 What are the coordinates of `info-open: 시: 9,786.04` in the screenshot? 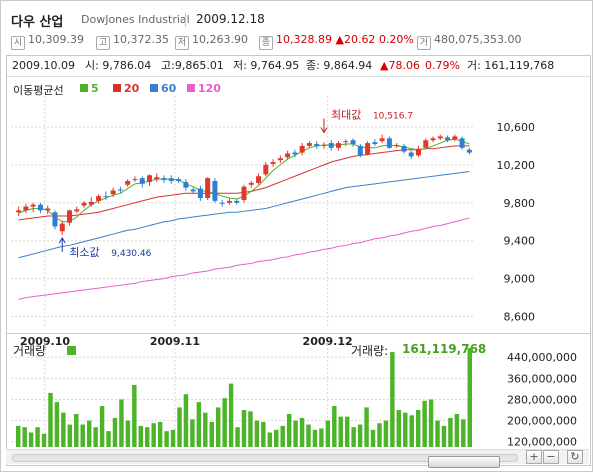 It's located at (118, 65).